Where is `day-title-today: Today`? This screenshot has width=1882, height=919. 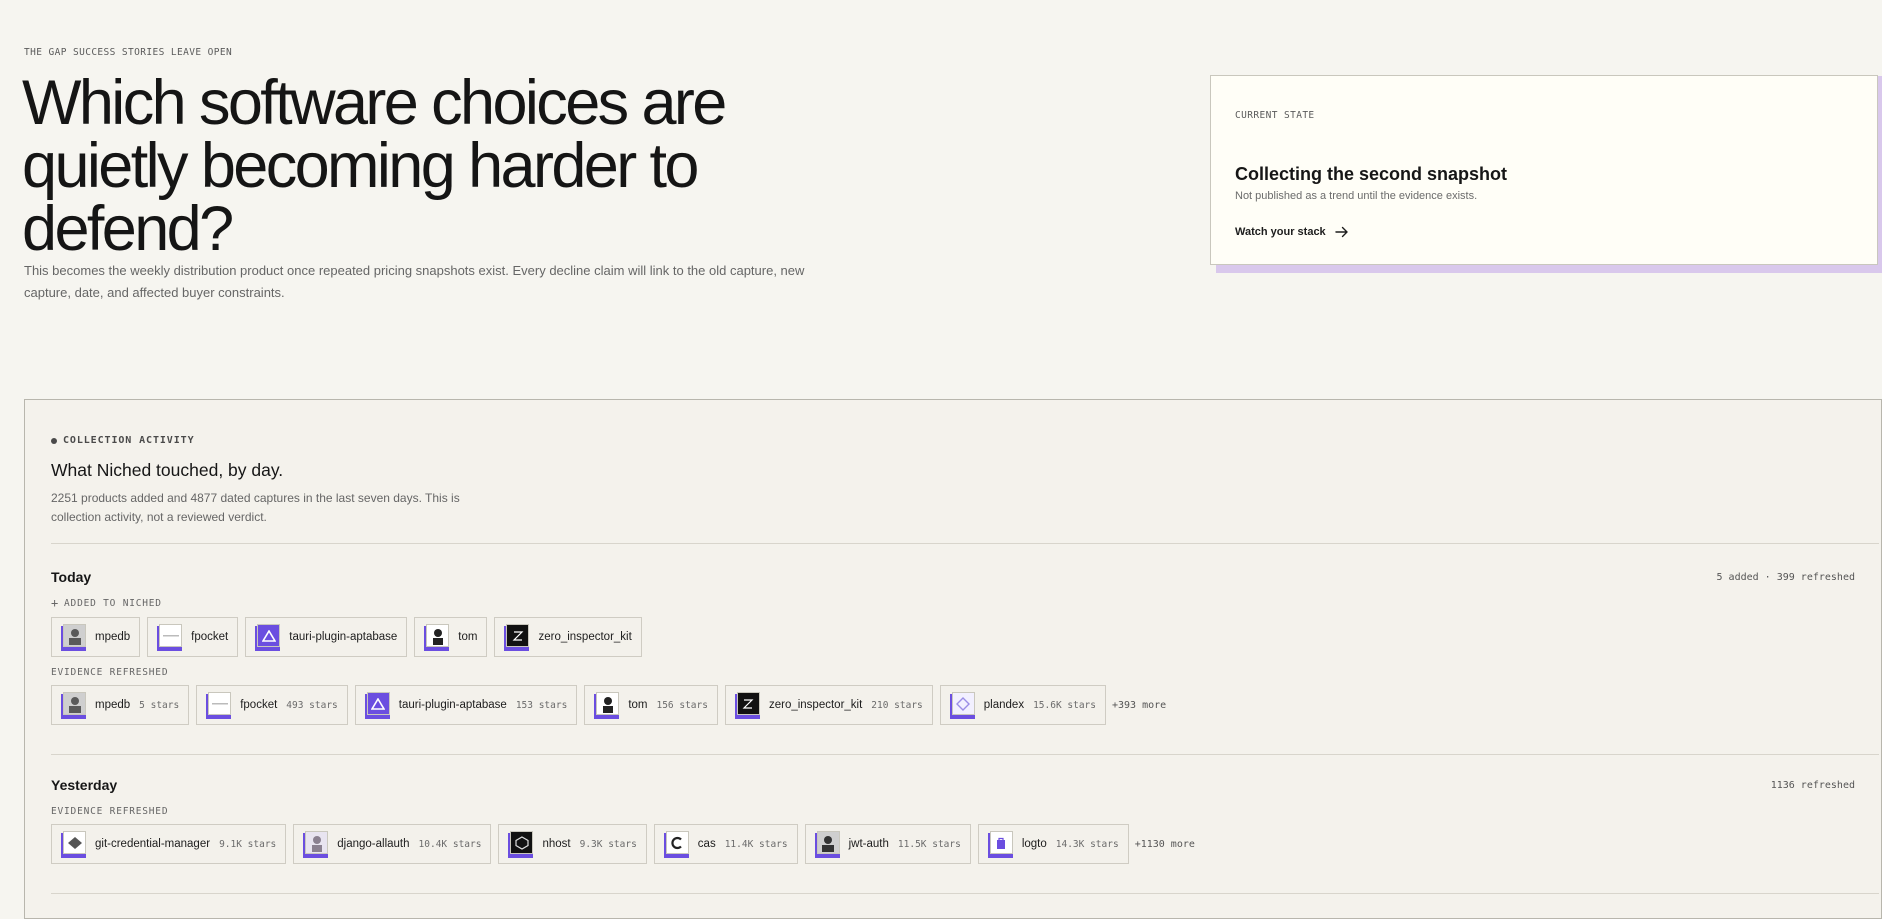
day-title-today: Today is located at coordinates (71, 577).